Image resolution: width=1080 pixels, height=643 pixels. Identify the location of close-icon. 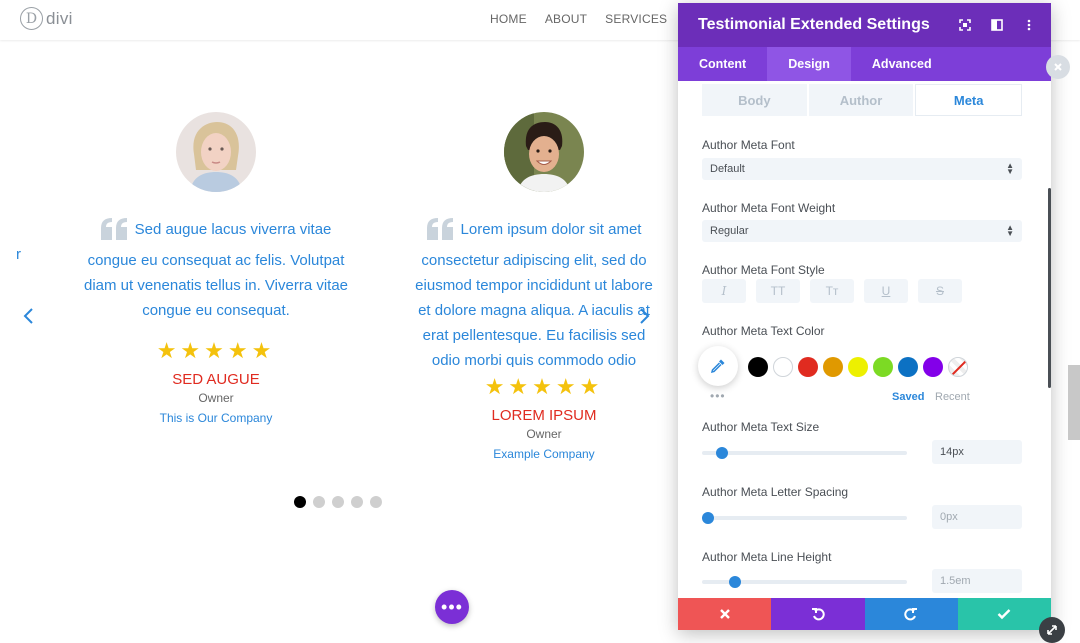
(724, 614).